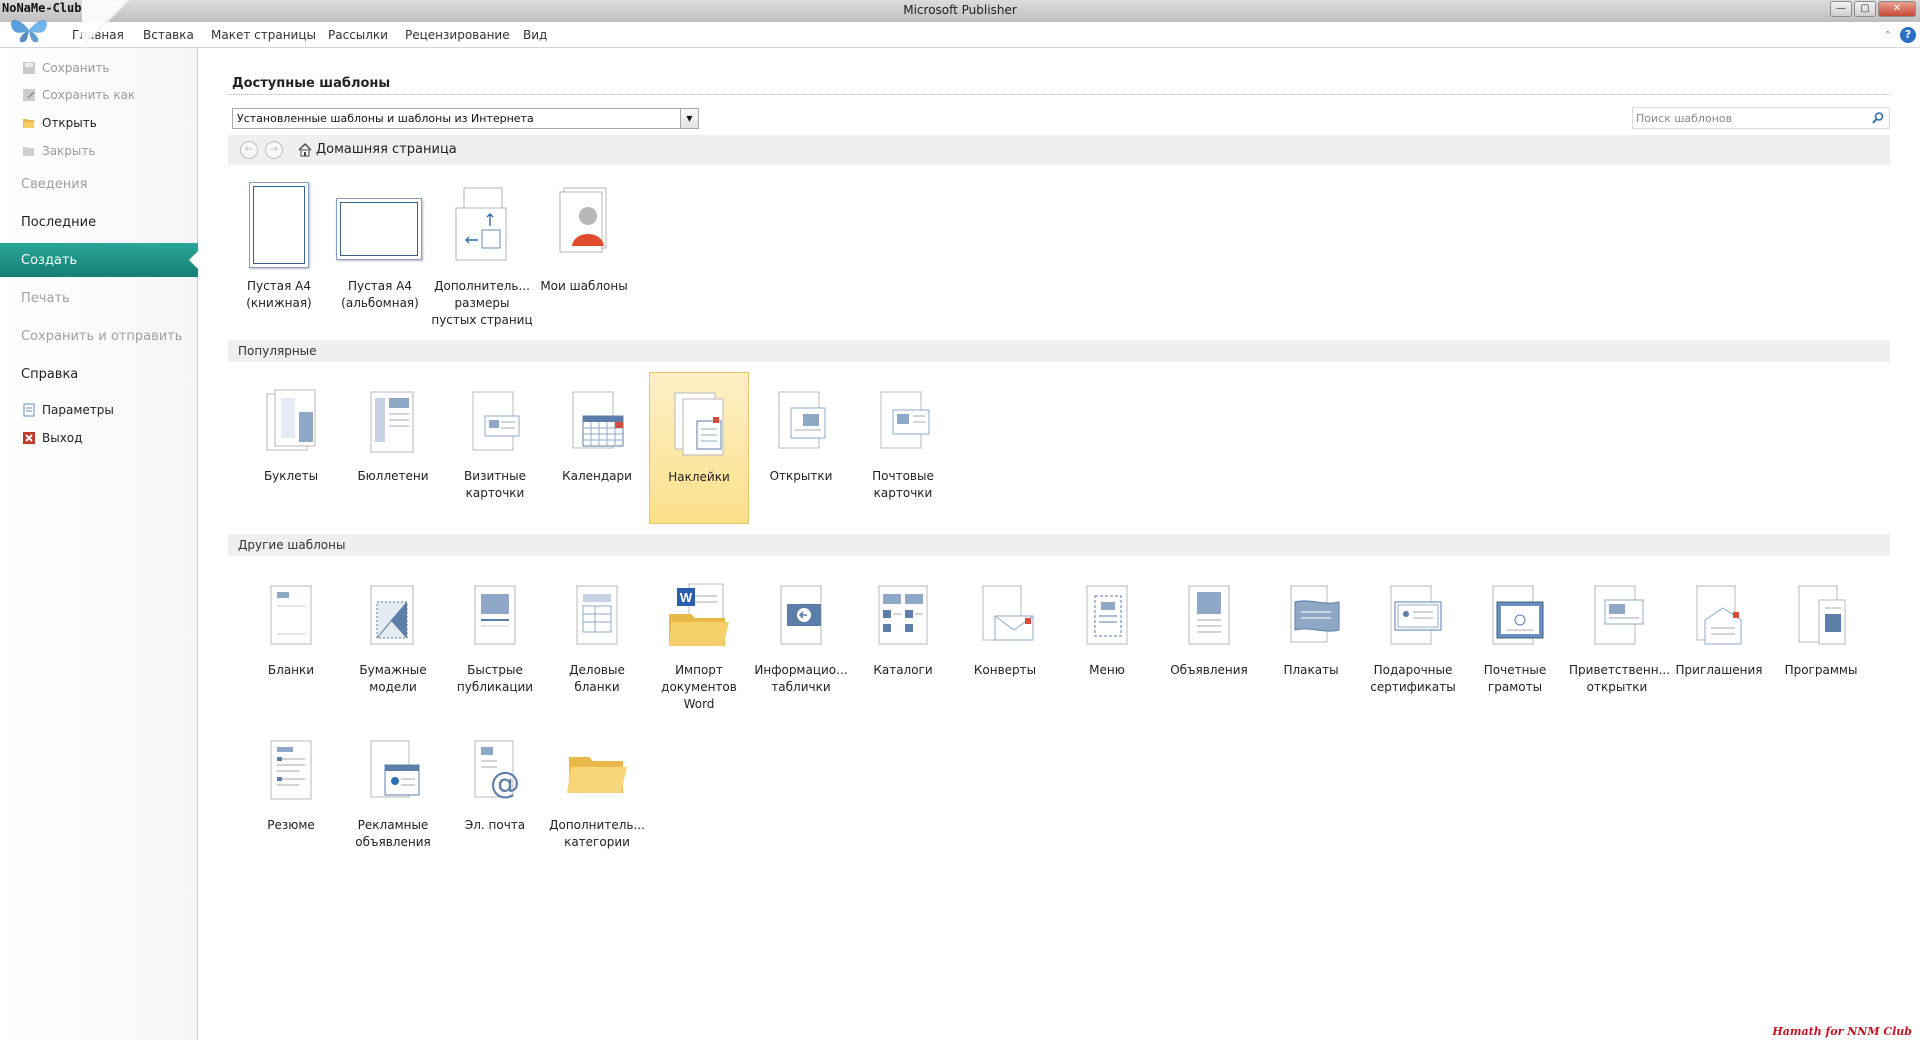  I want to click on template-email: @ Эл. почта, so click(495, 797).